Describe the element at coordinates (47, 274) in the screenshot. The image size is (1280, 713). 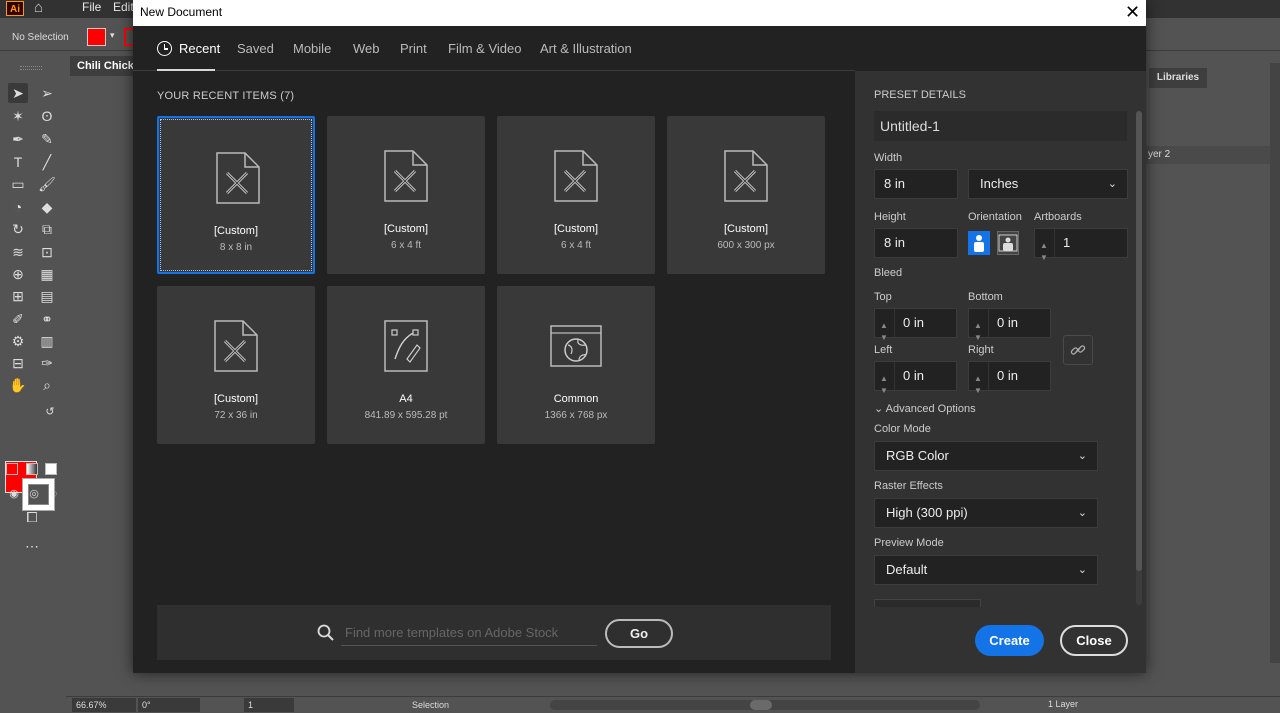
I see `perspective-grid-tool-icon: ▦` at that location.